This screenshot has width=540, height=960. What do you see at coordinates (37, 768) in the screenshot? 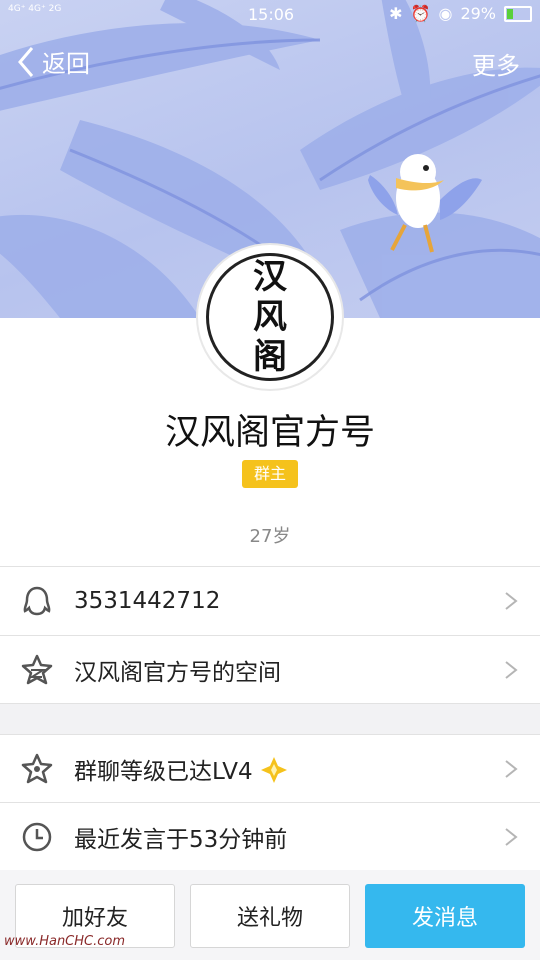
I see `level-star-icon` at bounding box center [37, 768].